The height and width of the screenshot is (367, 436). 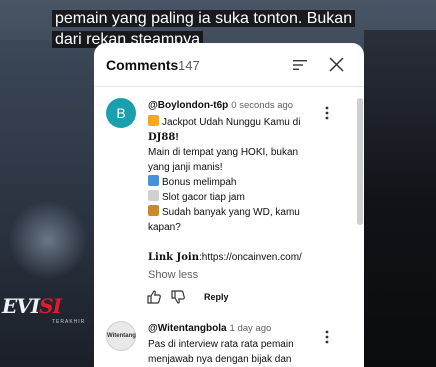 What do you see at coordinates (178, 297) in the screenshot?
I see `thumb-down-icon` at bounding box center [178, 297].